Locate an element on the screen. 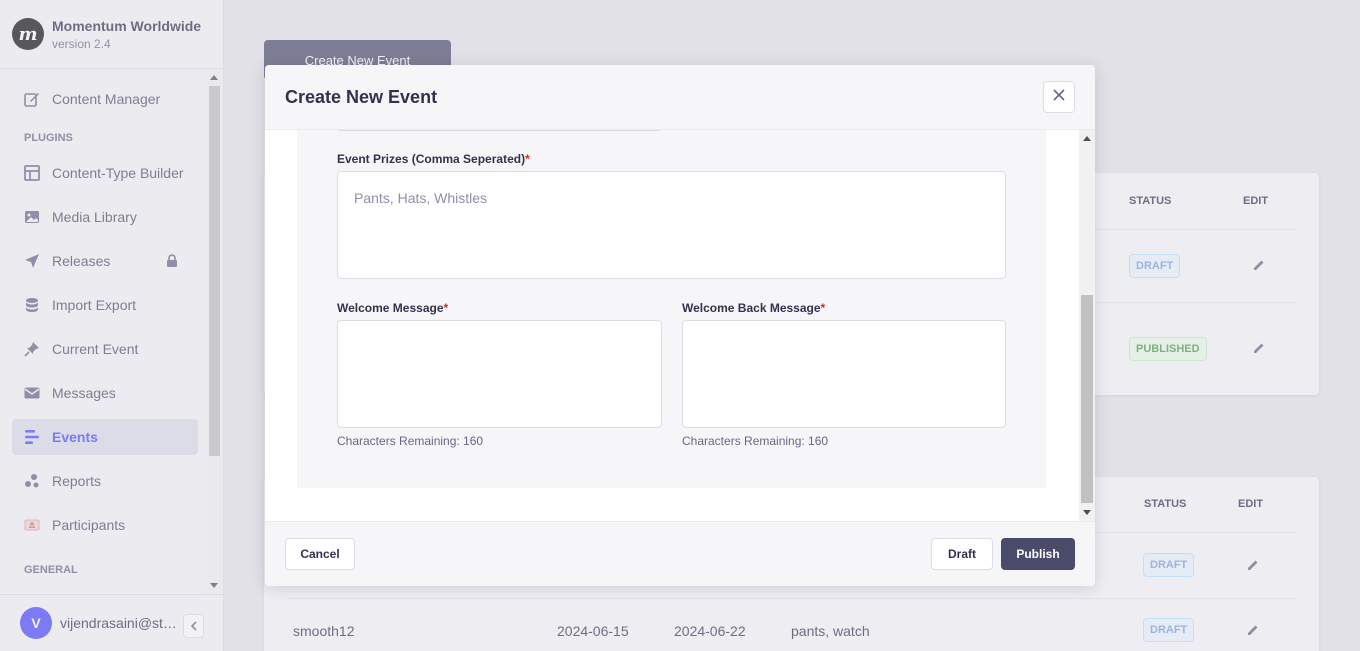  prizes-label: Event Prizes (Comma Seperated)* is located at coordinates (433, 159).